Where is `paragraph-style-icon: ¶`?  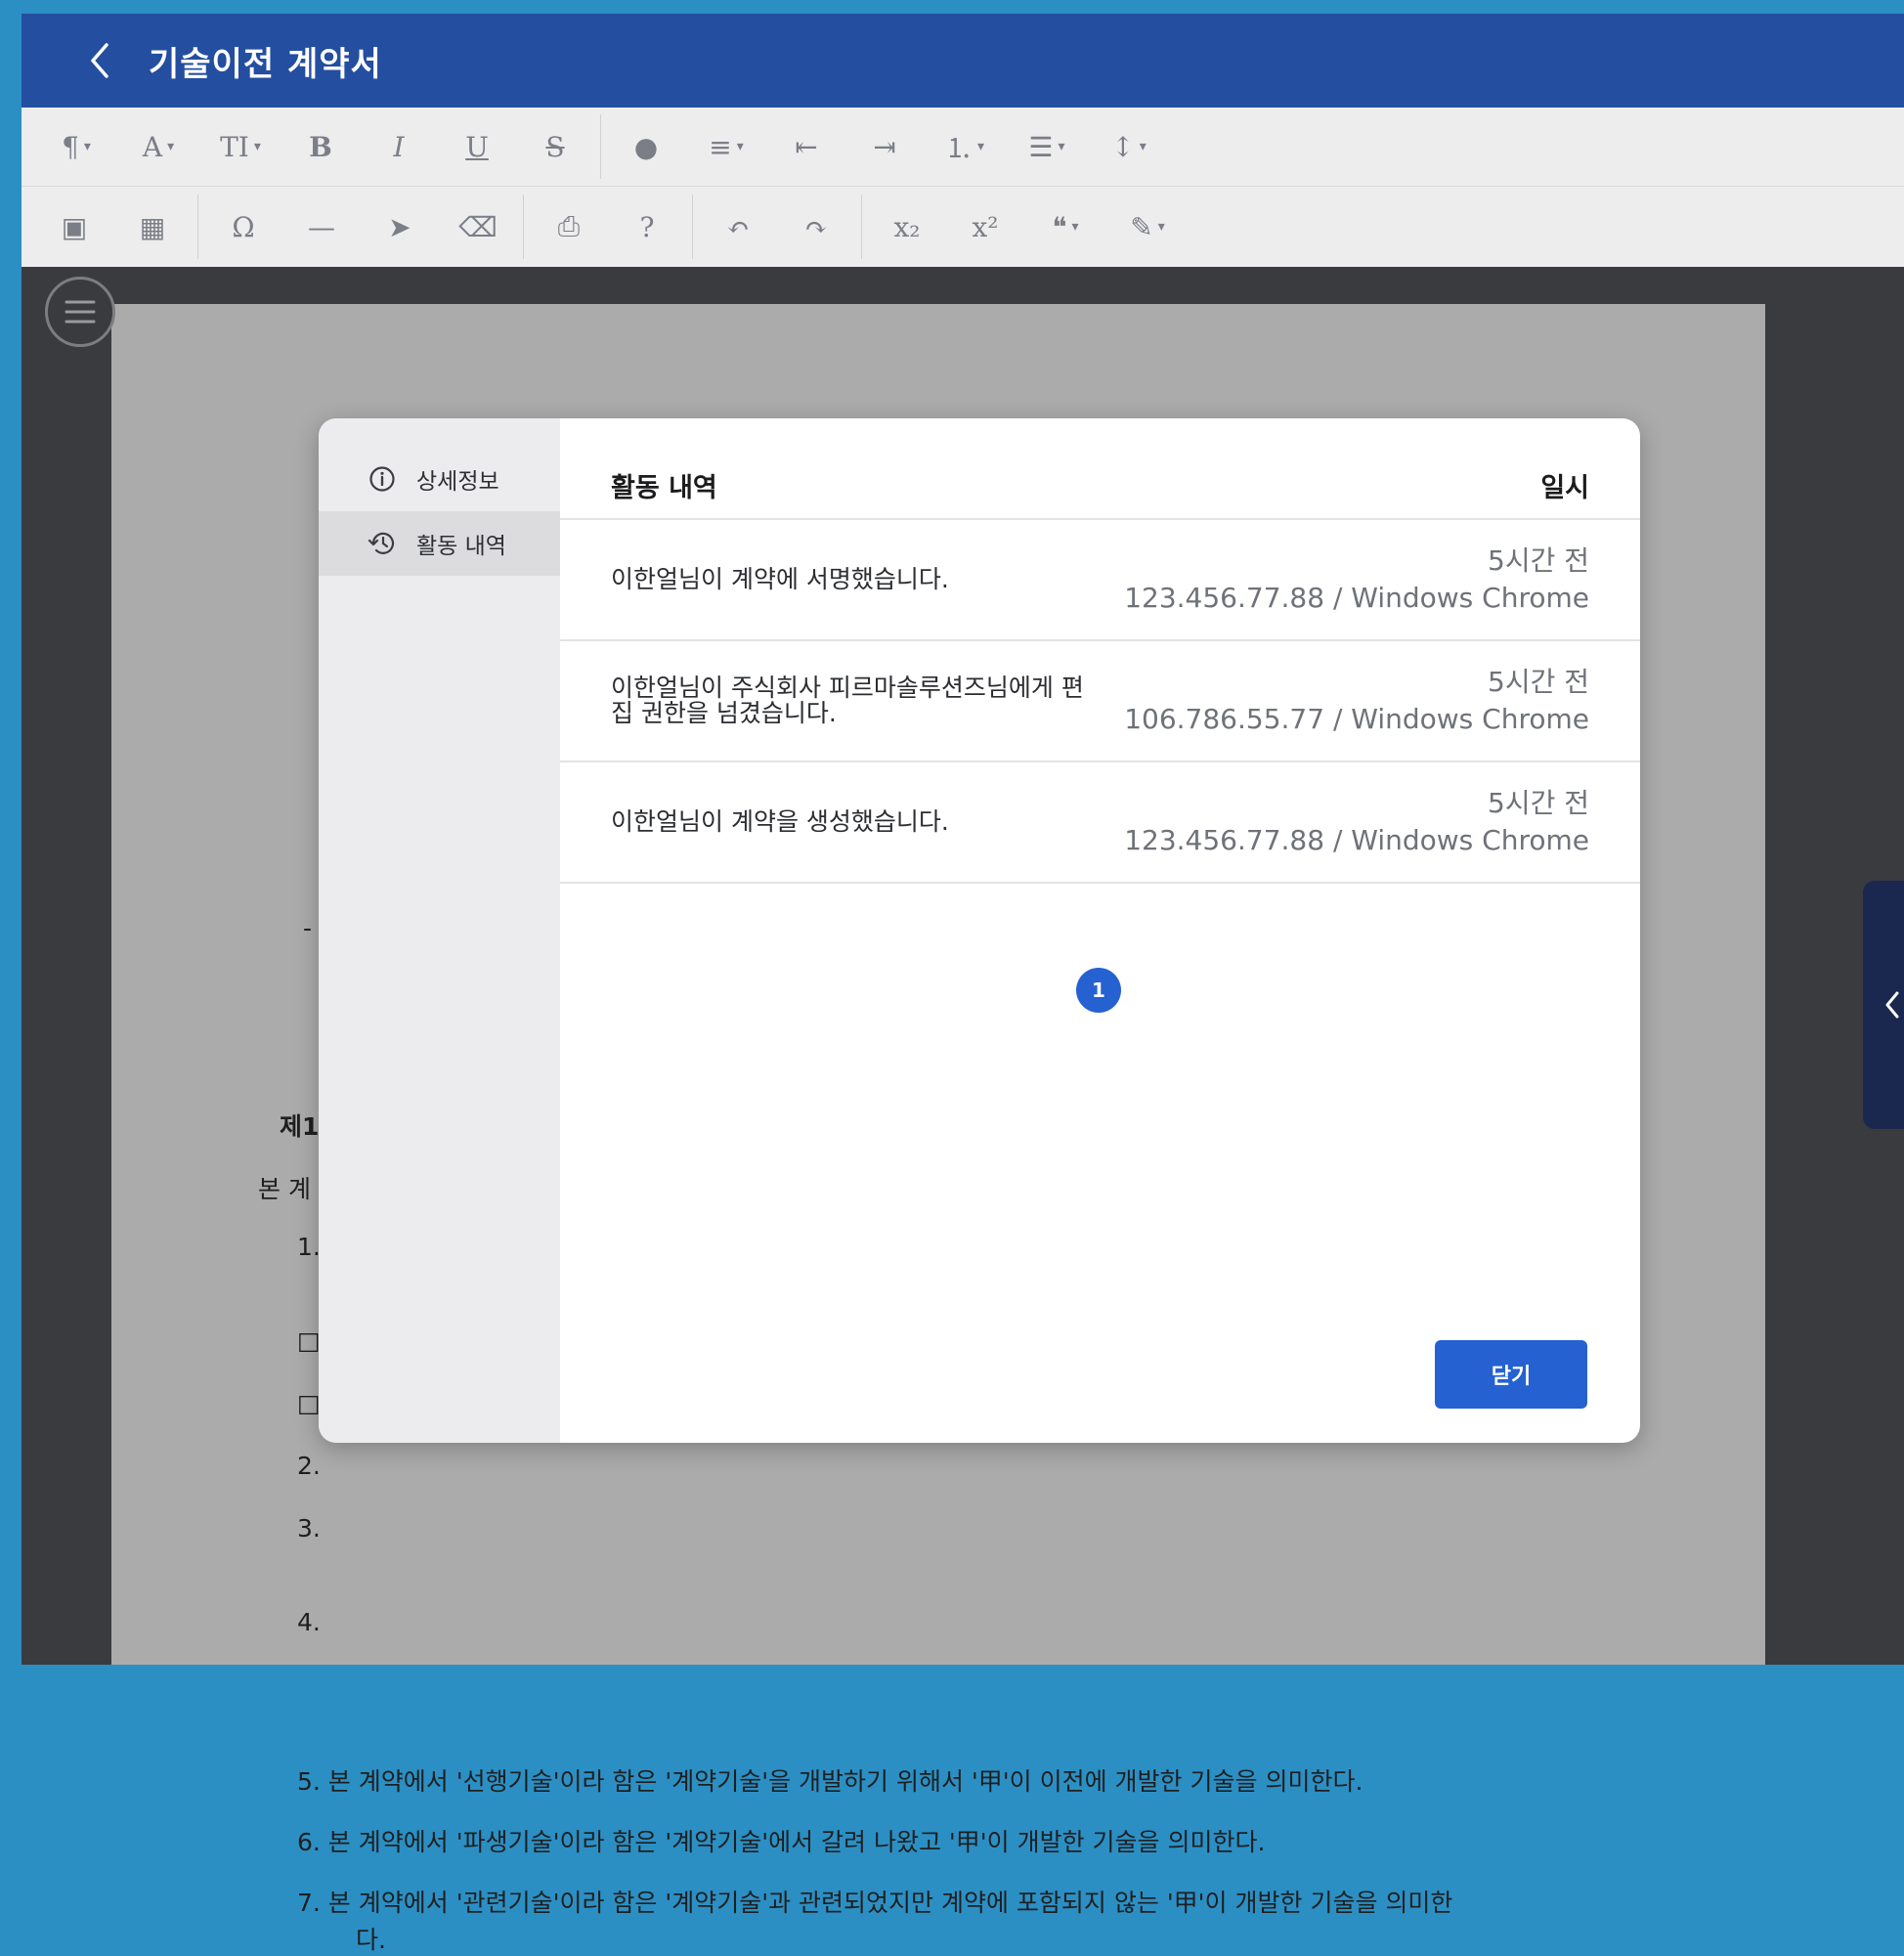 paragraph-style-icon: ¶ is located at coordinates (70, 146).